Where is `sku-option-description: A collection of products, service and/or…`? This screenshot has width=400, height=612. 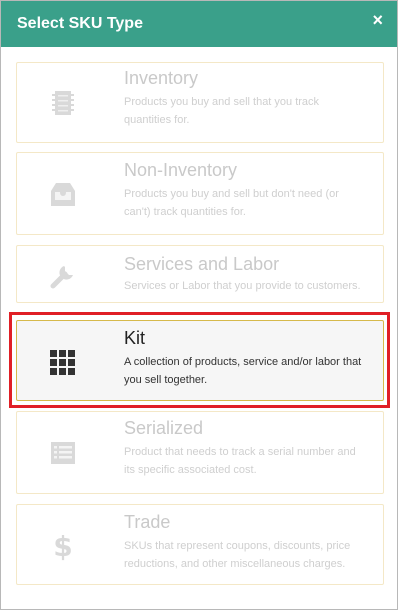
sku-option-description: A collection of products, service and/or… is located at coordinates (243, 371).